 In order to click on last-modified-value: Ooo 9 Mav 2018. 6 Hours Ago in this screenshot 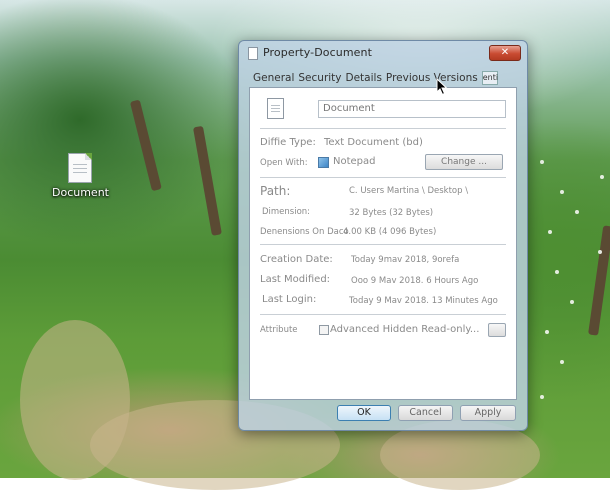, I will do `click(415, 281)`.